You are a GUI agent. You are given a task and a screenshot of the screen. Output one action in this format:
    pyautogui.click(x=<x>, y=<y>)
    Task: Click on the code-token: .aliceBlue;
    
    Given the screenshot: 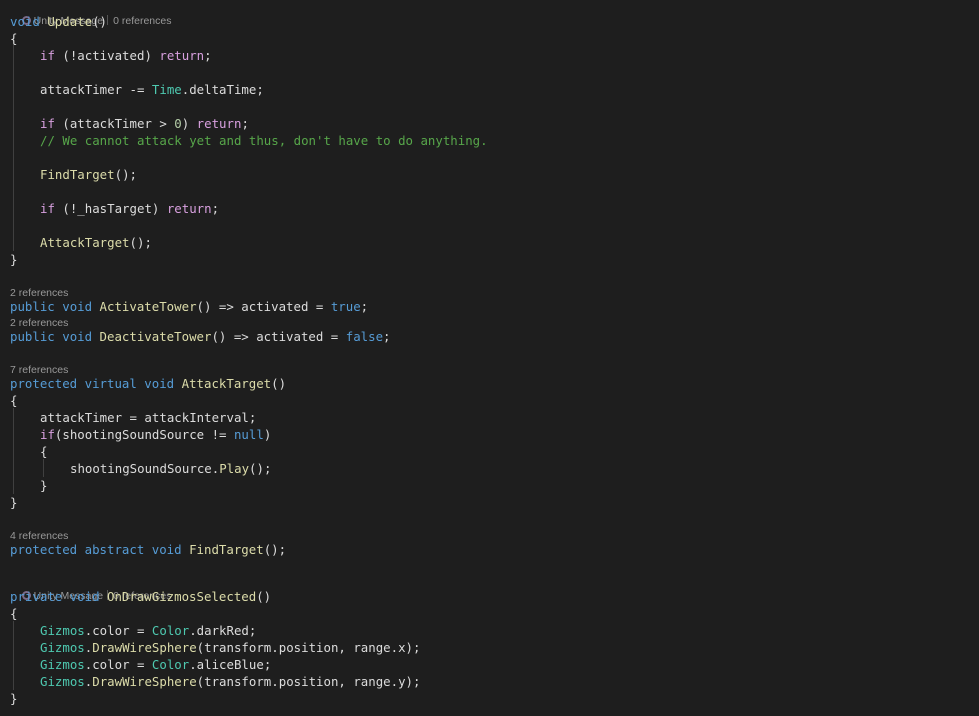 What is the action you would take?
    pyautogui.click(x=230, y=664)
    